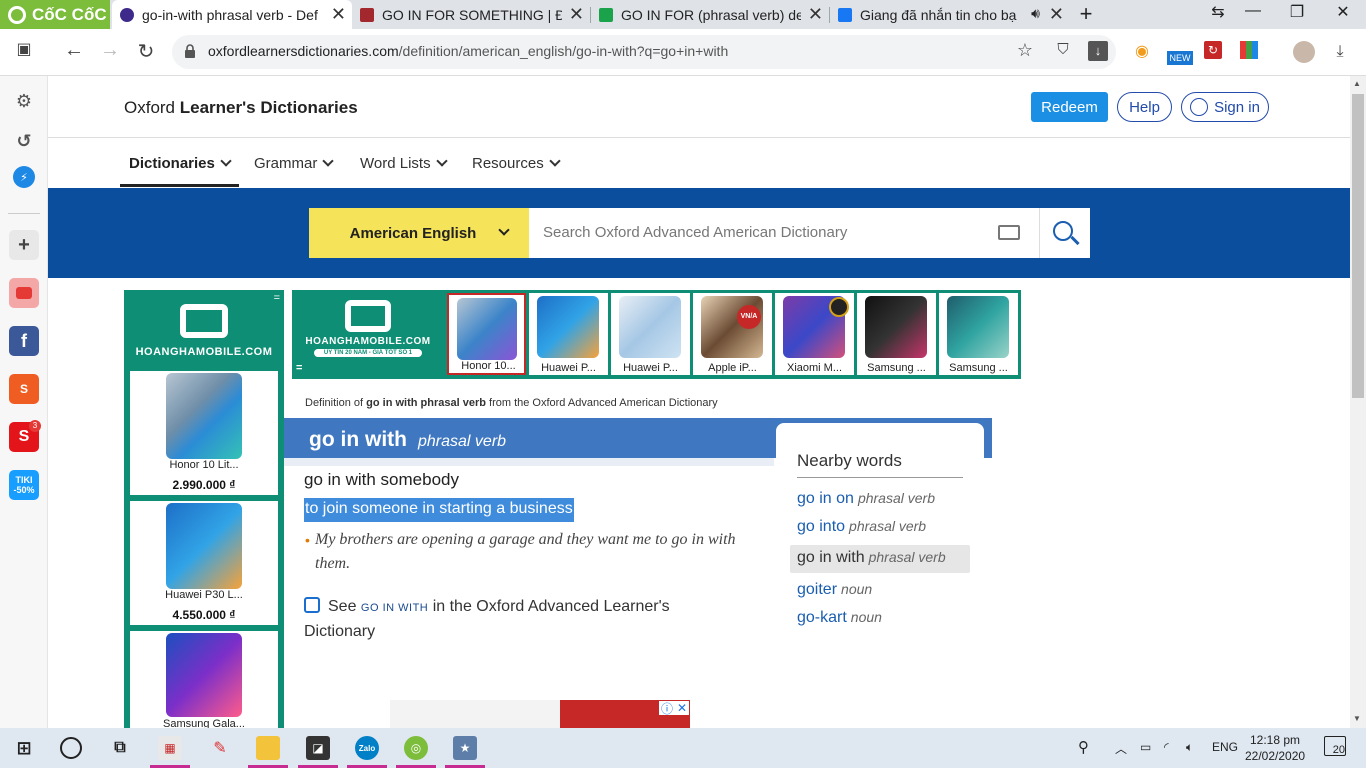 The height and width of the screenshot is (768, 1366). Describe the element at coordinates (839, 618) in the screenshot. I see `nearby-word-link: go-kart noun` at that location.